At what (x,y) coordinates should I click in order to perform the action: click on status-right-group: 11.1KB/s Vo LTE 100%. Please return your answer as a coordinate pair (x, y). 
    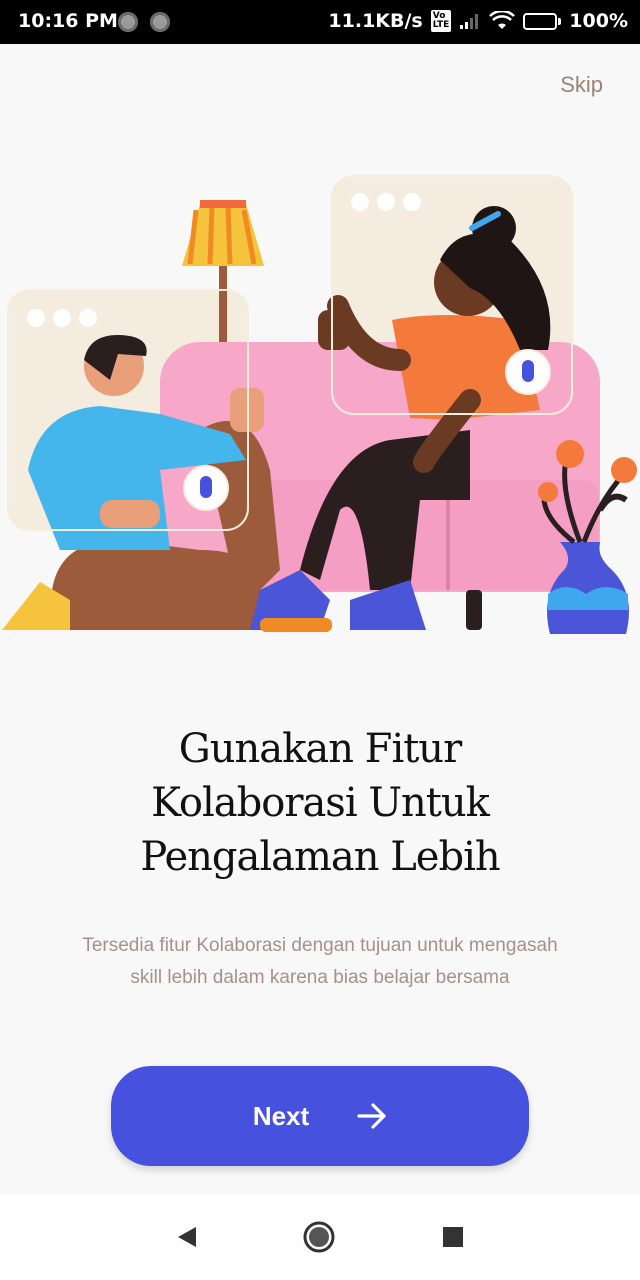
    Looking at the image, I should click on (478, 21).